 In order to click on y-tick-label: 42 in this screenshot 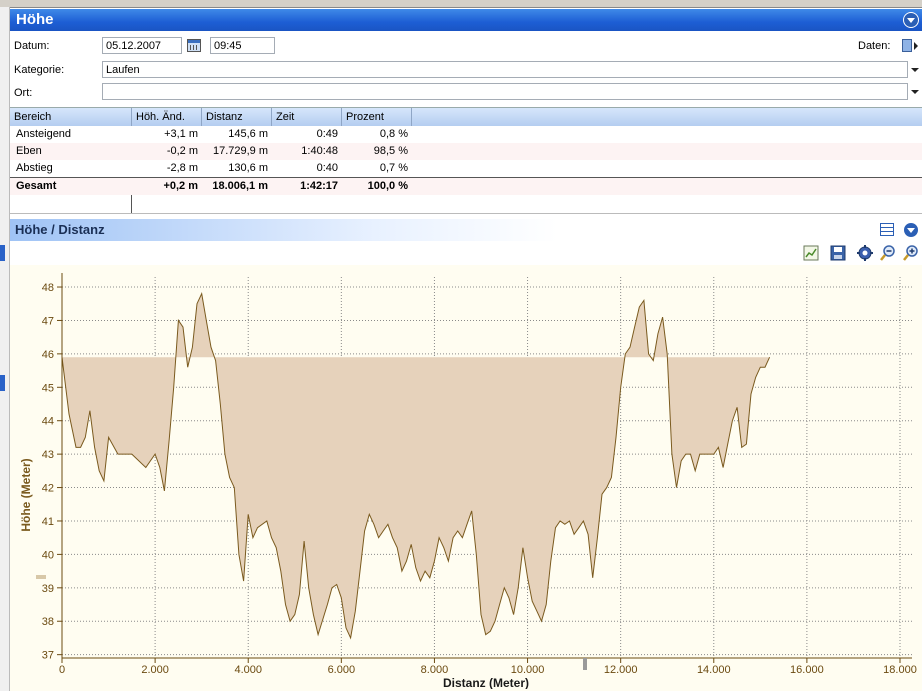, I will do `click(48, 489)`.